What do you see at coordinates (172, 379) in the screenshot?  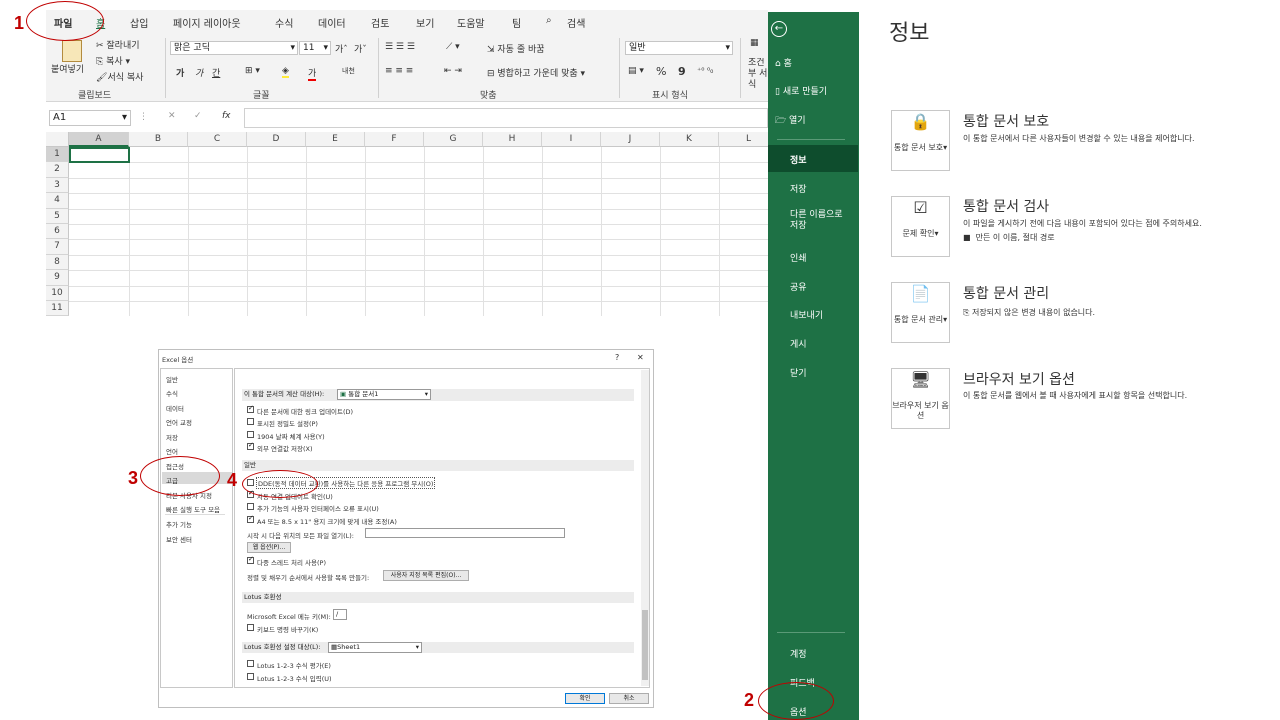 I see `options-nav-item: 일반` at bounding box center [172, 379].